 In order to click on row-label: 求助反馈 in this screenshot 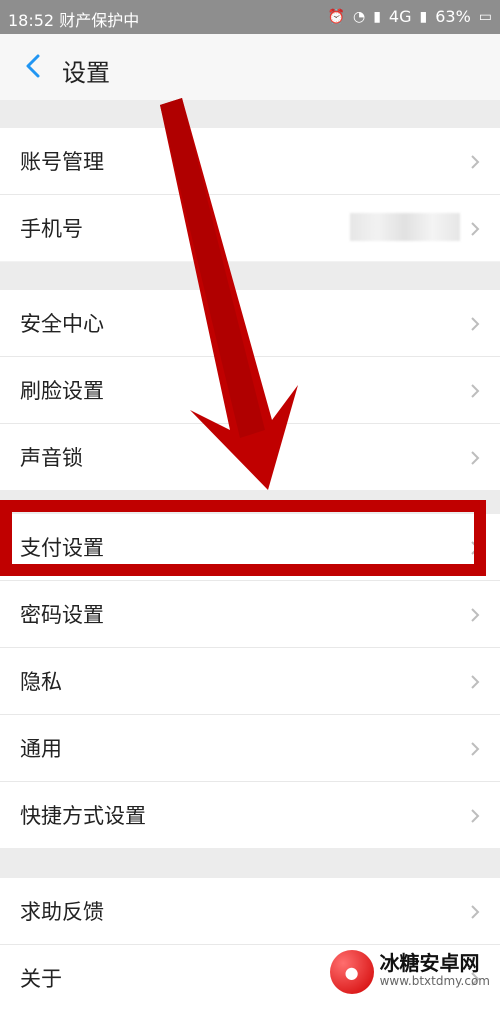, I will do `click(62, 912)`.